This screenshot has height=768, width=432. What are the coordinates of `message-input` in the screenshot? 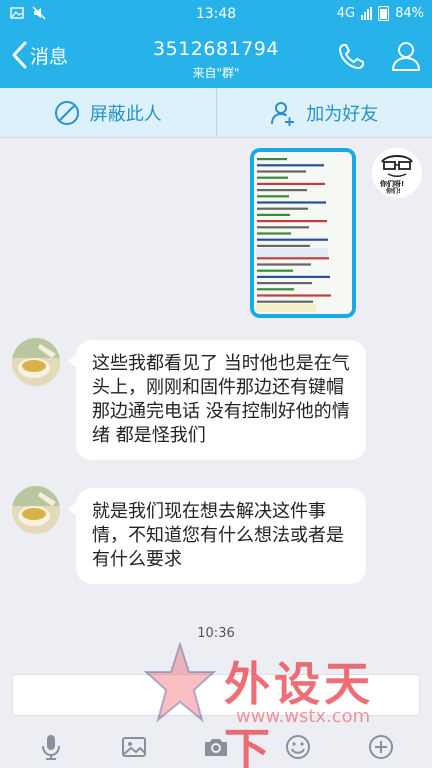 It's located at (216, 695).